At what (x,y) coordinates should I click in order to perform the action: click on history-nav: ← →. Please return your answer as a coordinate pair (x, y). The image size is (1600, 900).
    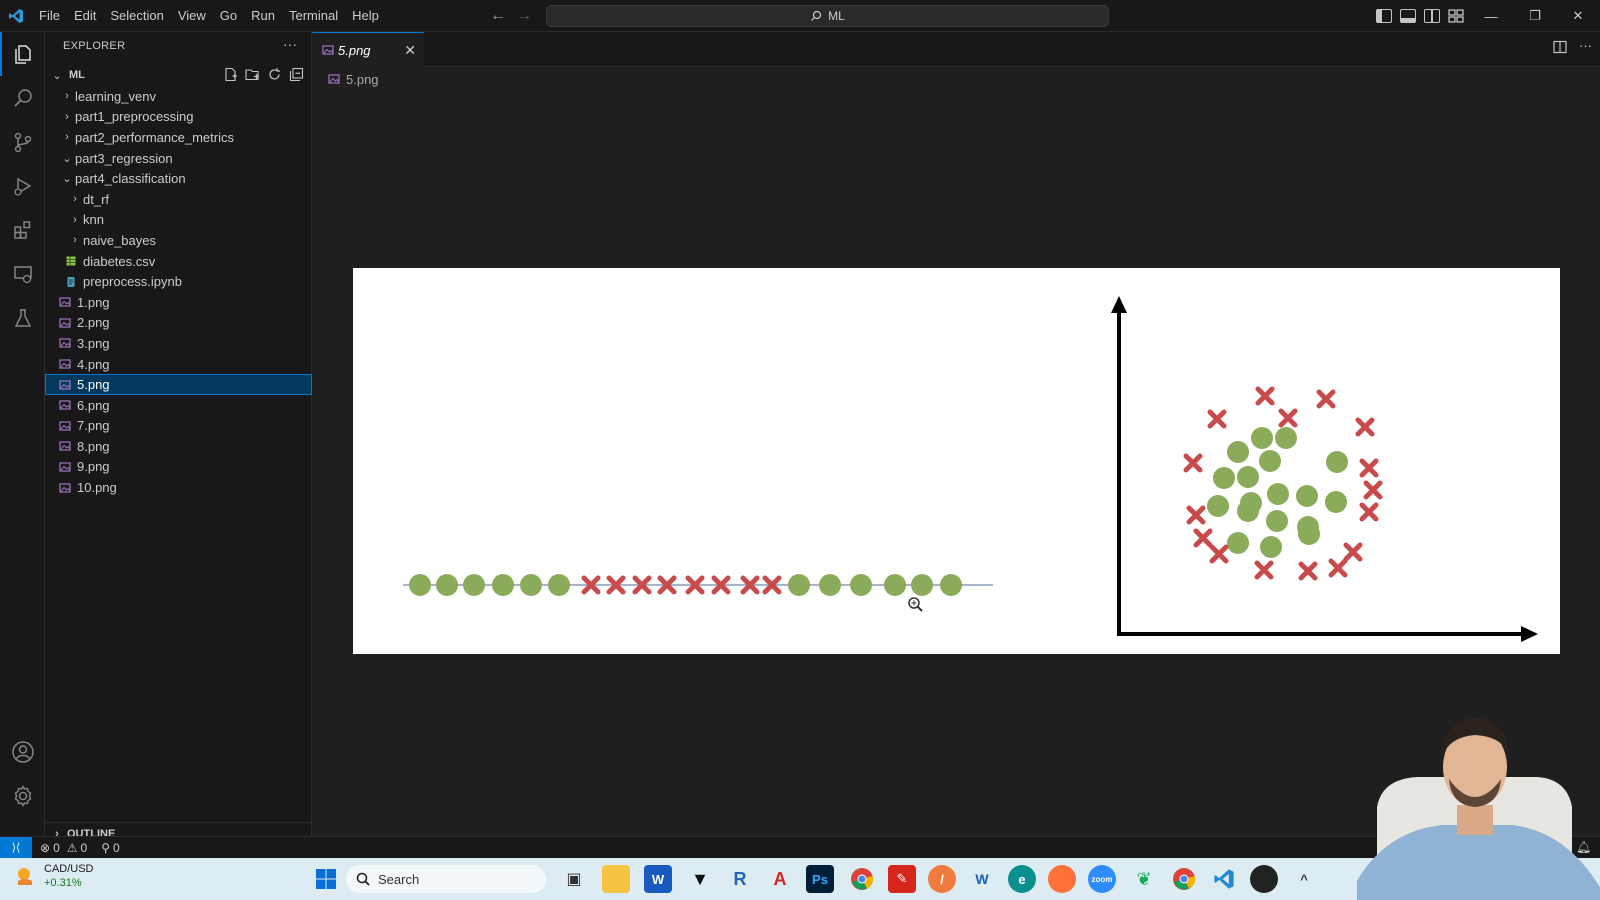
    Looking at the image, I should click on (511, 16).